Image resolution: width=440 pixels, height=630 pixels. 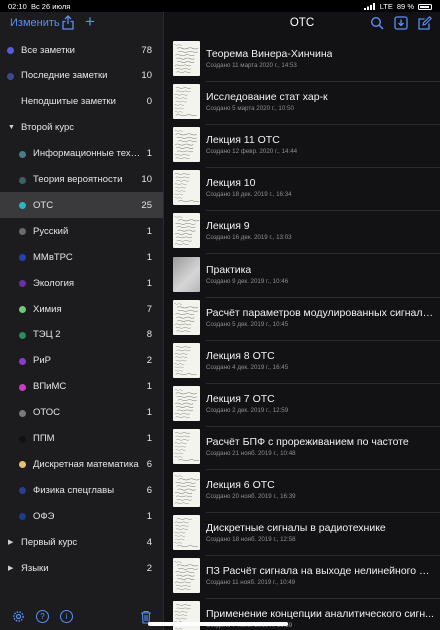 What do you see at coordinates (249, 238) in the screenshot?
I see `note-date: Создано 16 дек. 2019 г., 13:03` at bounding box center [249, 238].